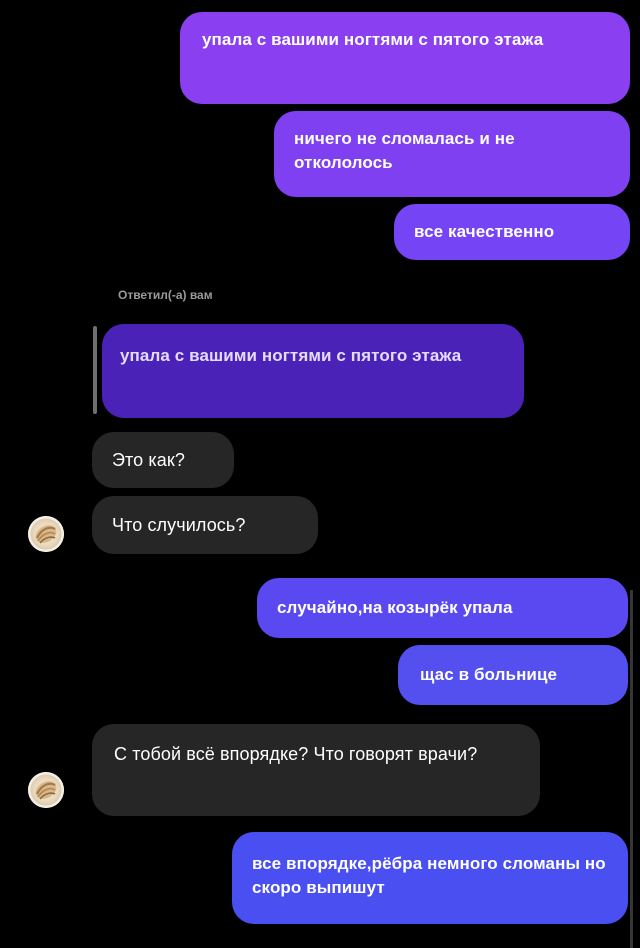 This screenshot has width=640, height=948. What do you see at coordinates (513, 675) in the screenshot?
I see `message-bubble-sent: щас в больнице` at bounding box center [513, 675].